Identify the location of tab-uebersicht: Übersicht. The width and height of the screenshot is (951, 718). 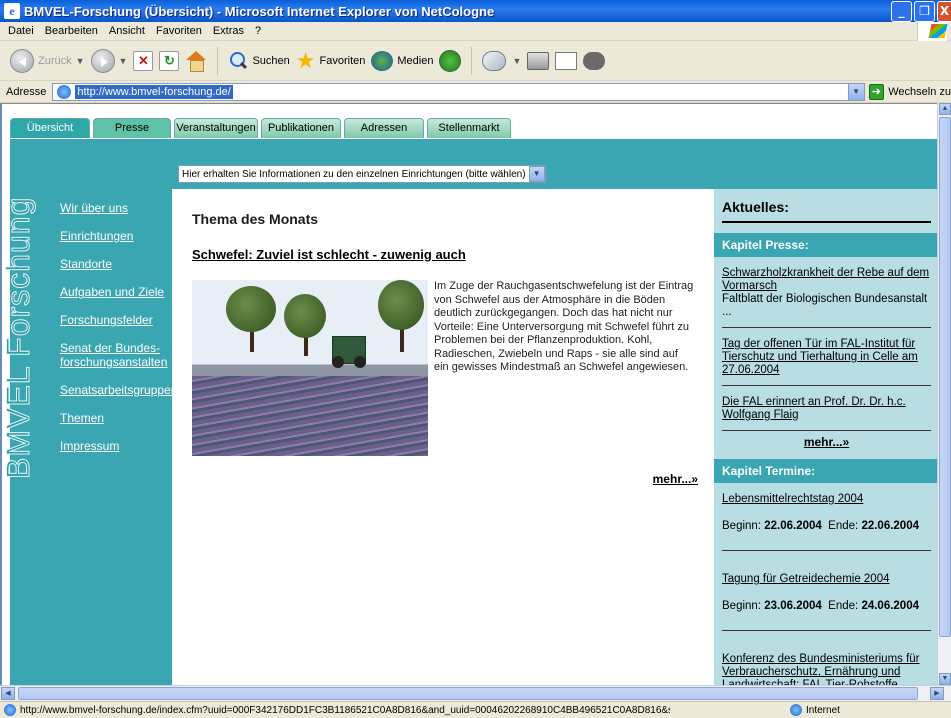
(50, 128).